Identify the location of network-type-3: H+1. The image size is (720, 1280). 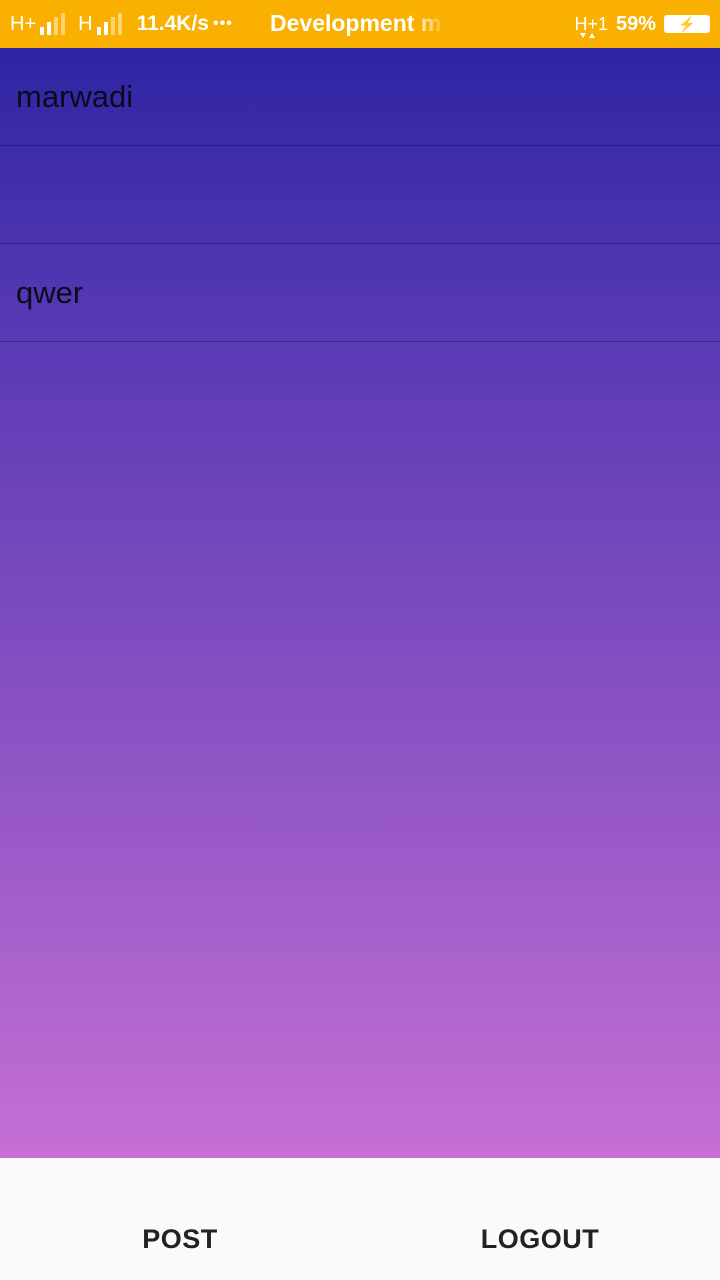
(591, 23).